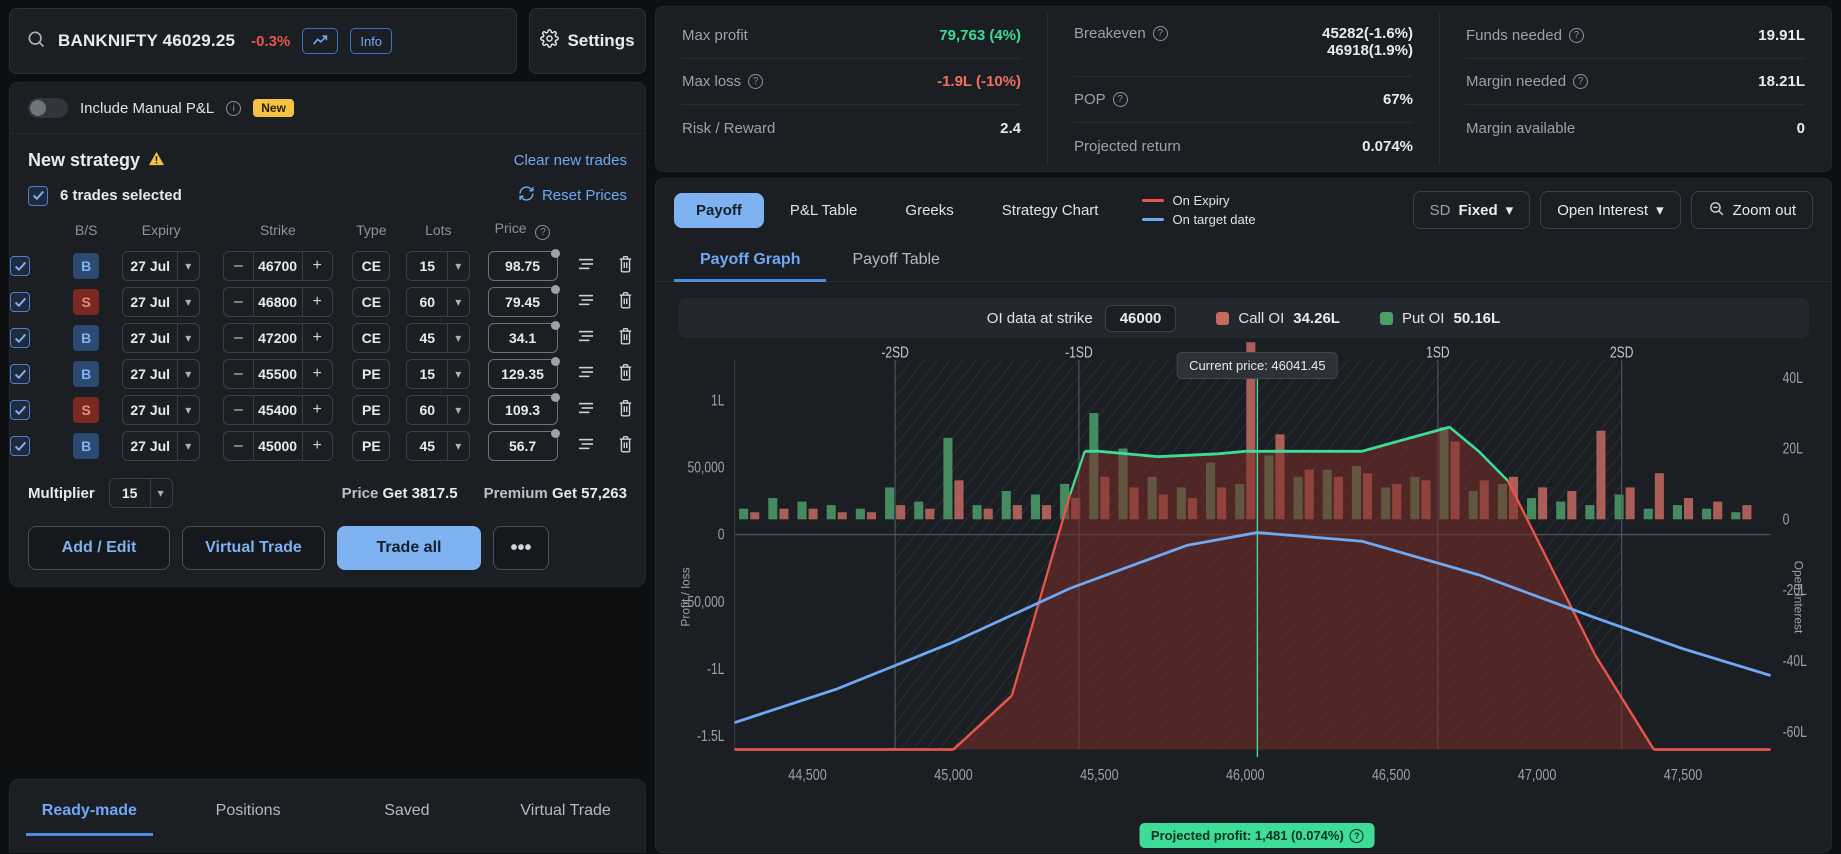  Describe the element at coordinates (750, 260) in the screenshot. I see `sub-tab-payoff-graph: Payoff Graph` at that location.